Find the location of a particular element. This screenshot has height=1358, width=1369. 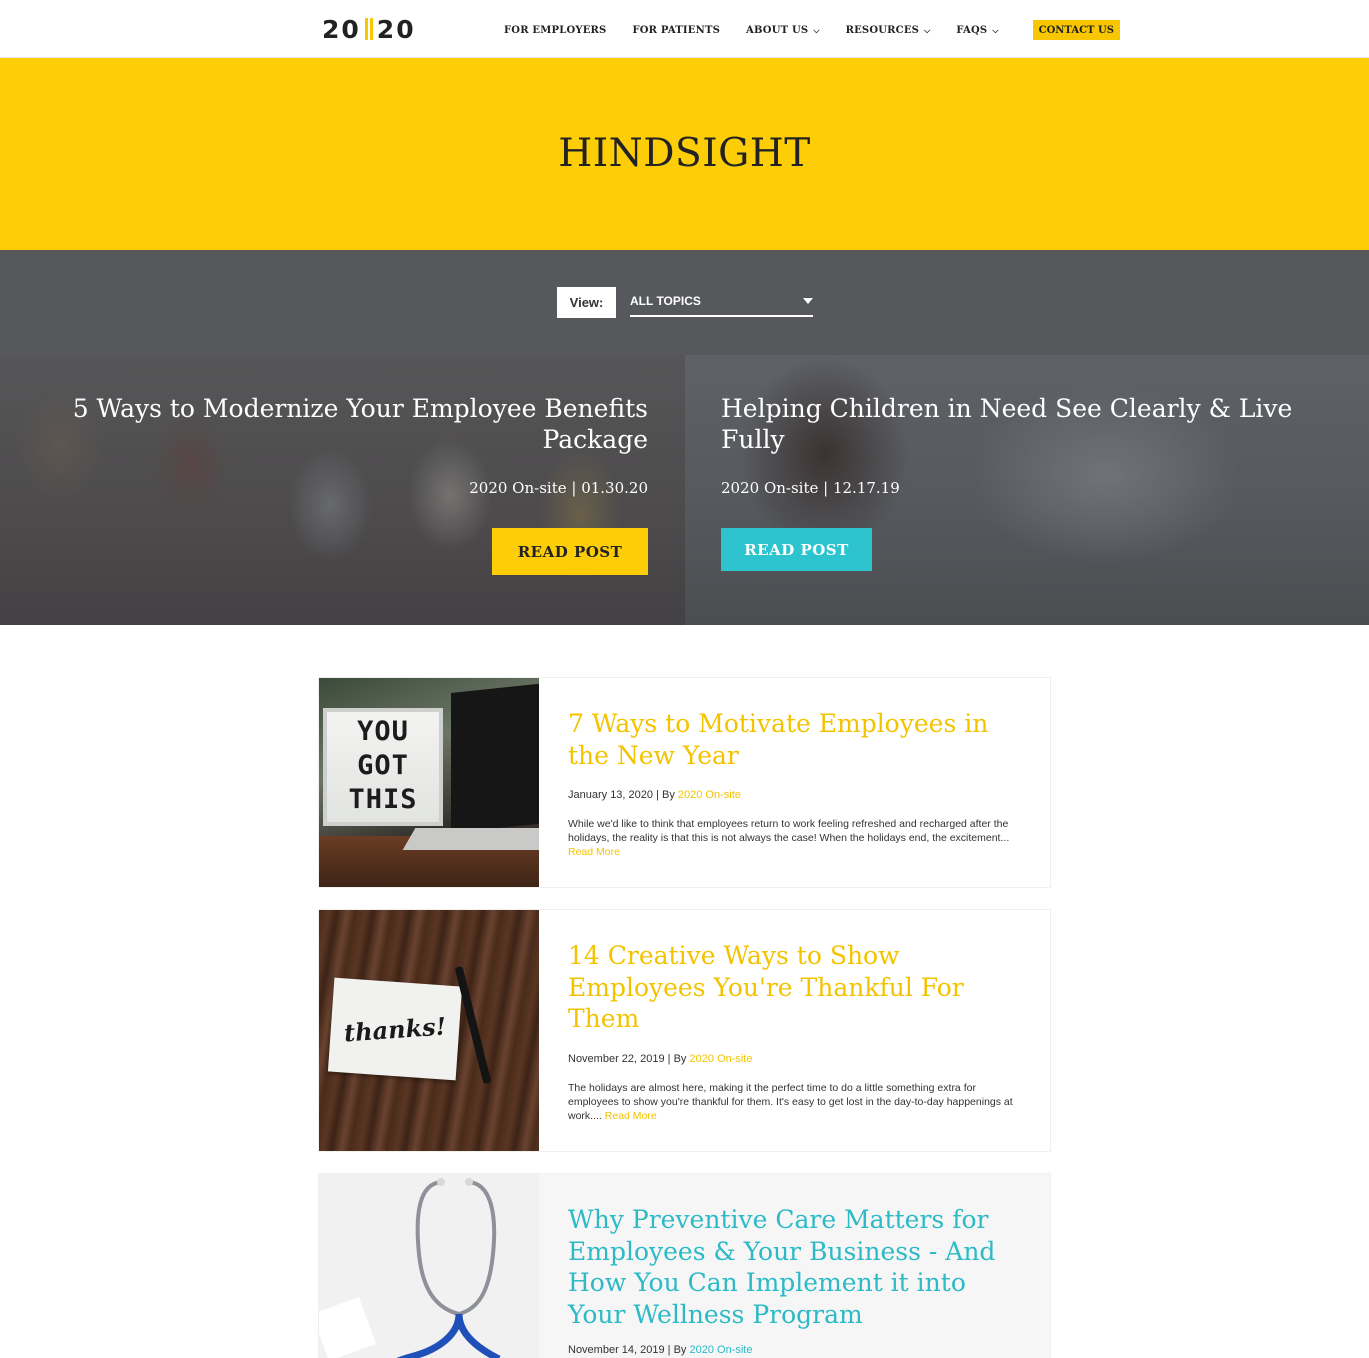

pen-image is located at coordinates (473, 1025).